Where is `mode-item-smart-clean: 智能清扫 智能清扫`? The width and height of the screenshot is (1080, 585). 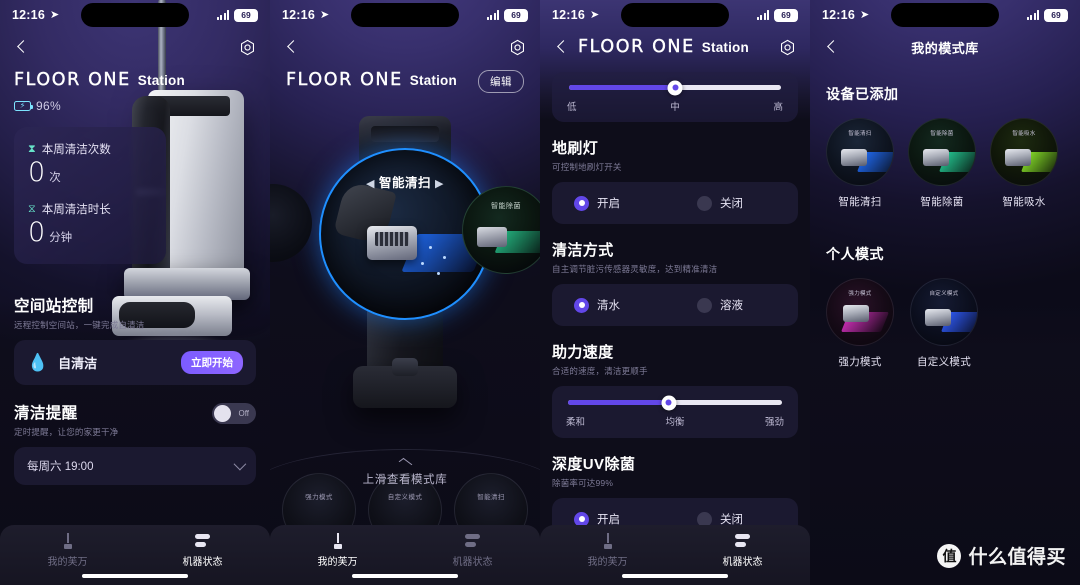
mode-item-smart-clean: 智能清扫 智能清扫 is located at coordinates (860, 163).